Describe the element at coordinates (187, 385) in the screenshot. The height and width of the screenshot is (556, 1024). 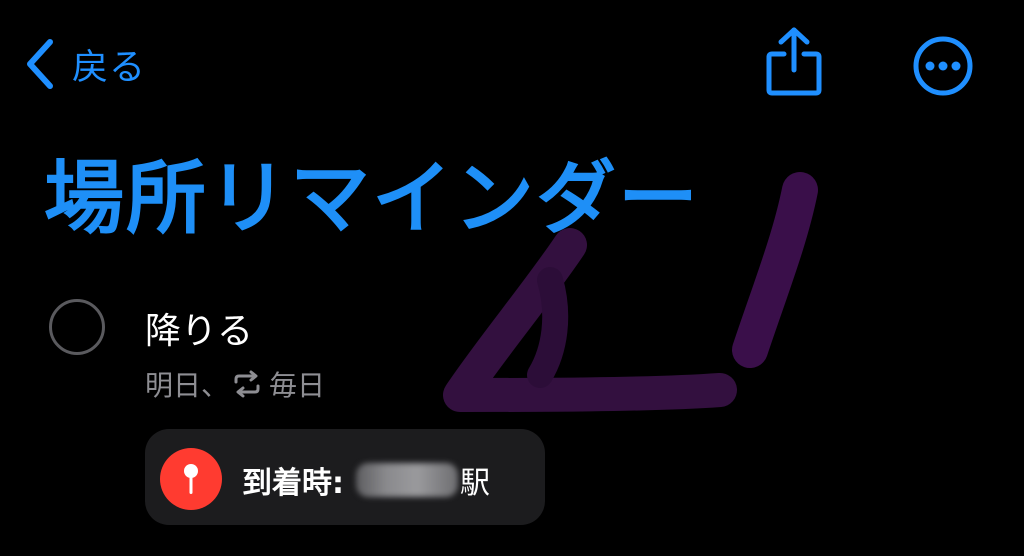
I see `reminder-date: 明日、` at that location.